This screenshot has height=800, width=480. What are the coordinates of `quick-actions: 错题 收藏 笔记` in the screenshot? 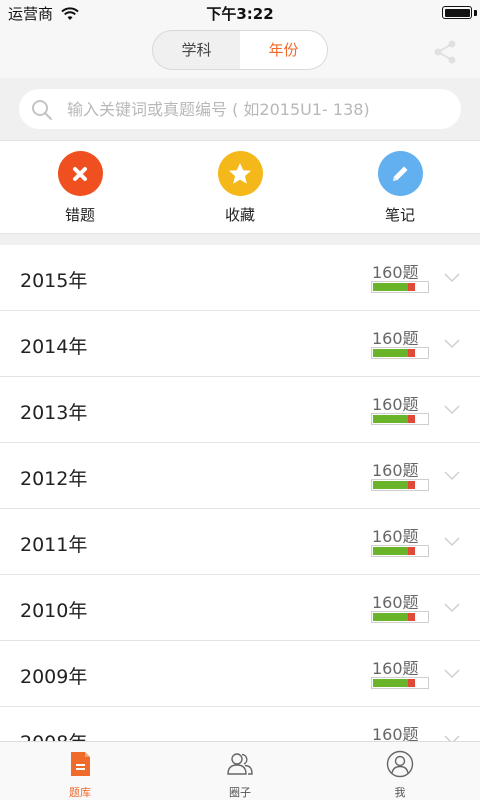 It's located at (240, 186).